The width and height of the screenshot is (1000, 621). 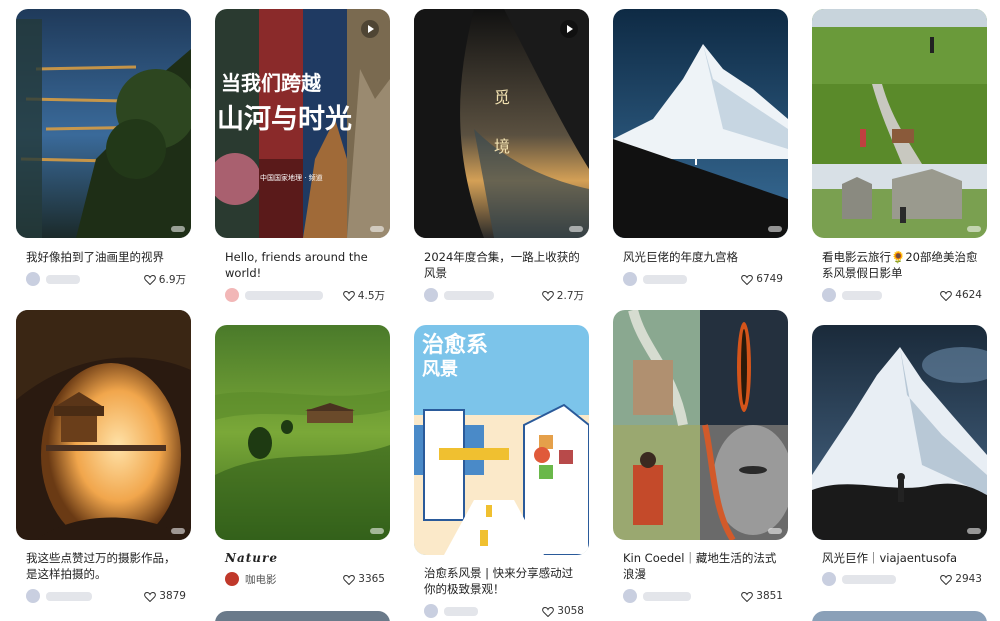 I want to click on author-name: 咖电影, so click(x=261, y=579).